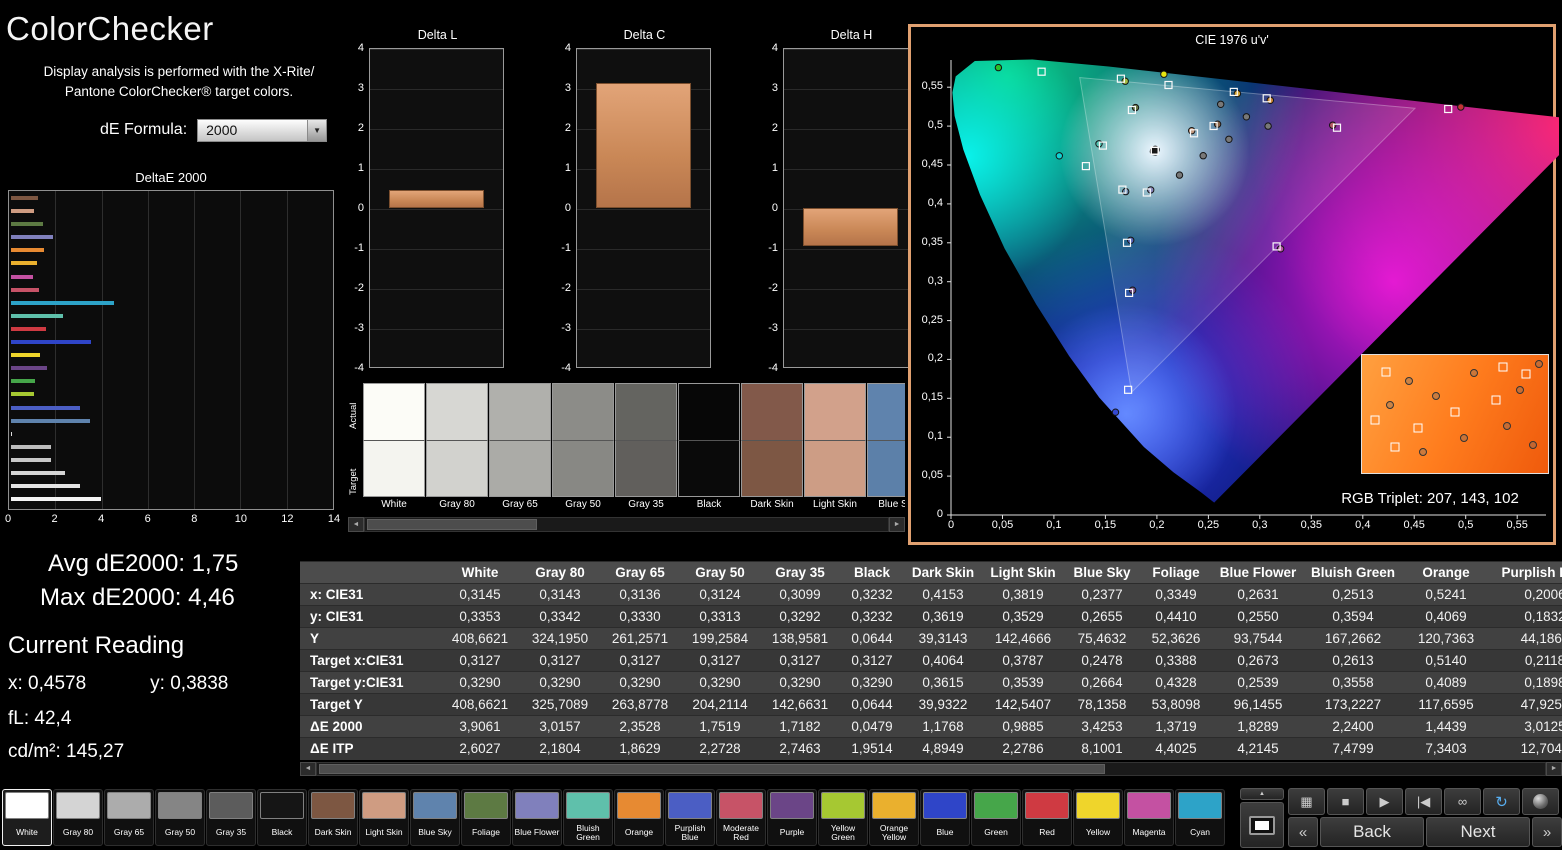 This screenshot has width=1562, height=850. Describe the element at coordinates (720, 748) in the screenshot. I see `cell: 2,2728` at that location.